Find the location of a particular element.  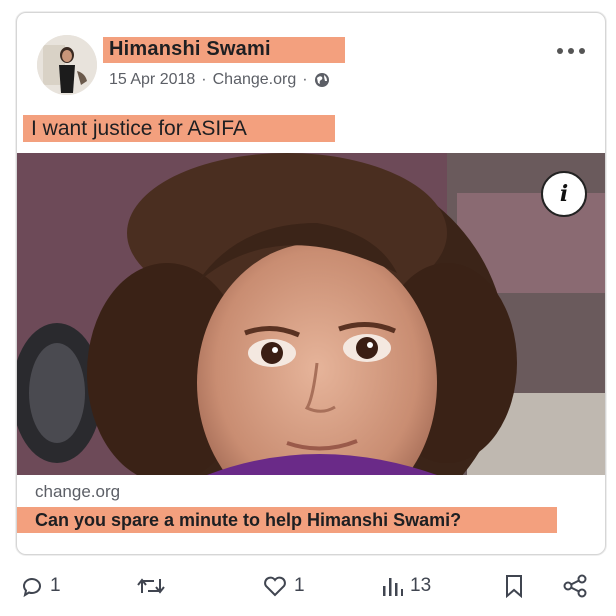

bookmark-icon is located at coordinates (514, 586).